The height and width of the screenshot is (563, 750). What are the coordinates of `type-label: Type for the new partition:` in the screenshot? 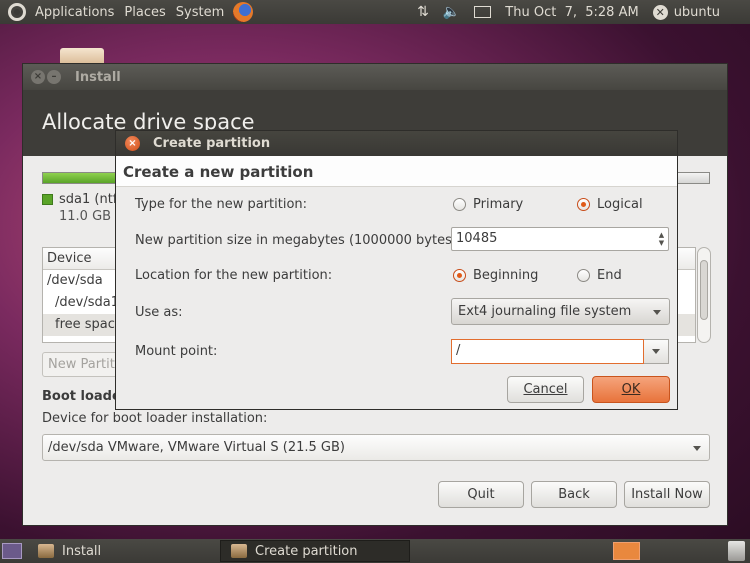 It's located at (221, 204).